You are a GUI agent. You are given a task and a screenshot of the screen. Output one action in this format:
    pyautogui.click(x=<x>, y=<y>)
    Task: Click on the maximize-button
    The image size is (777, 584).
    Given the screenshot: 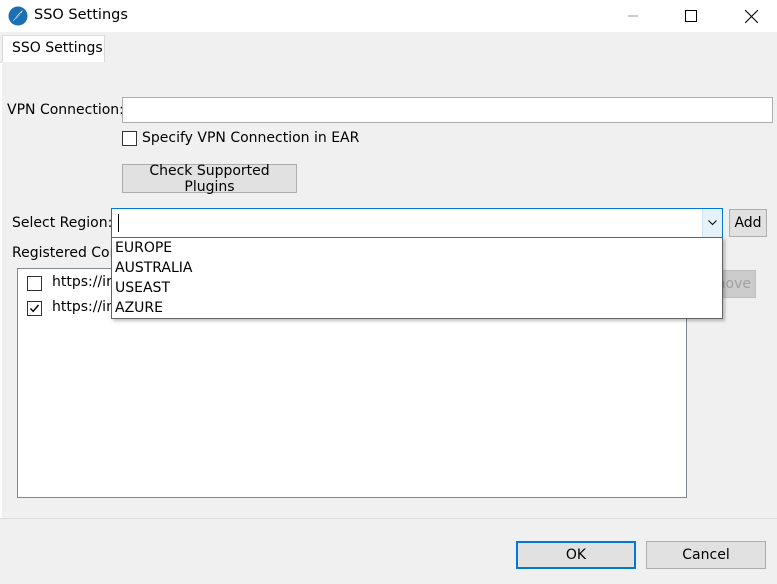 What is the action you would take?
    pyautogui.click(x=691, y=16)
    